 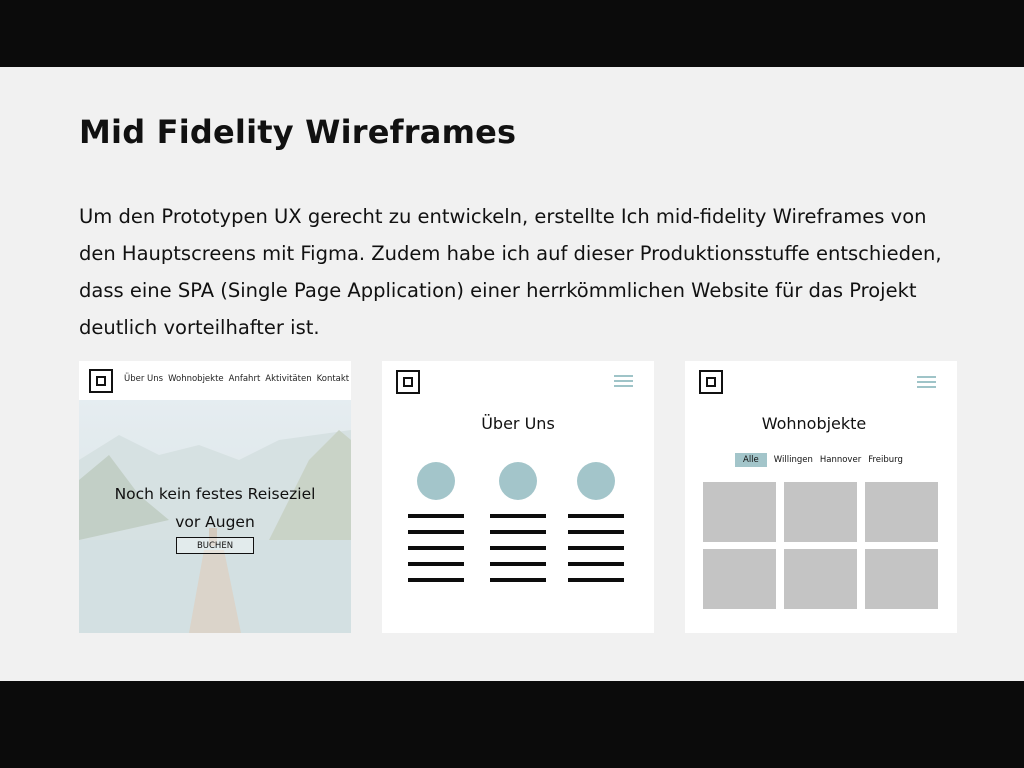 I want to click on nav-item-aktivitaeten: Aktivitäten, so click(x=288, y=379).